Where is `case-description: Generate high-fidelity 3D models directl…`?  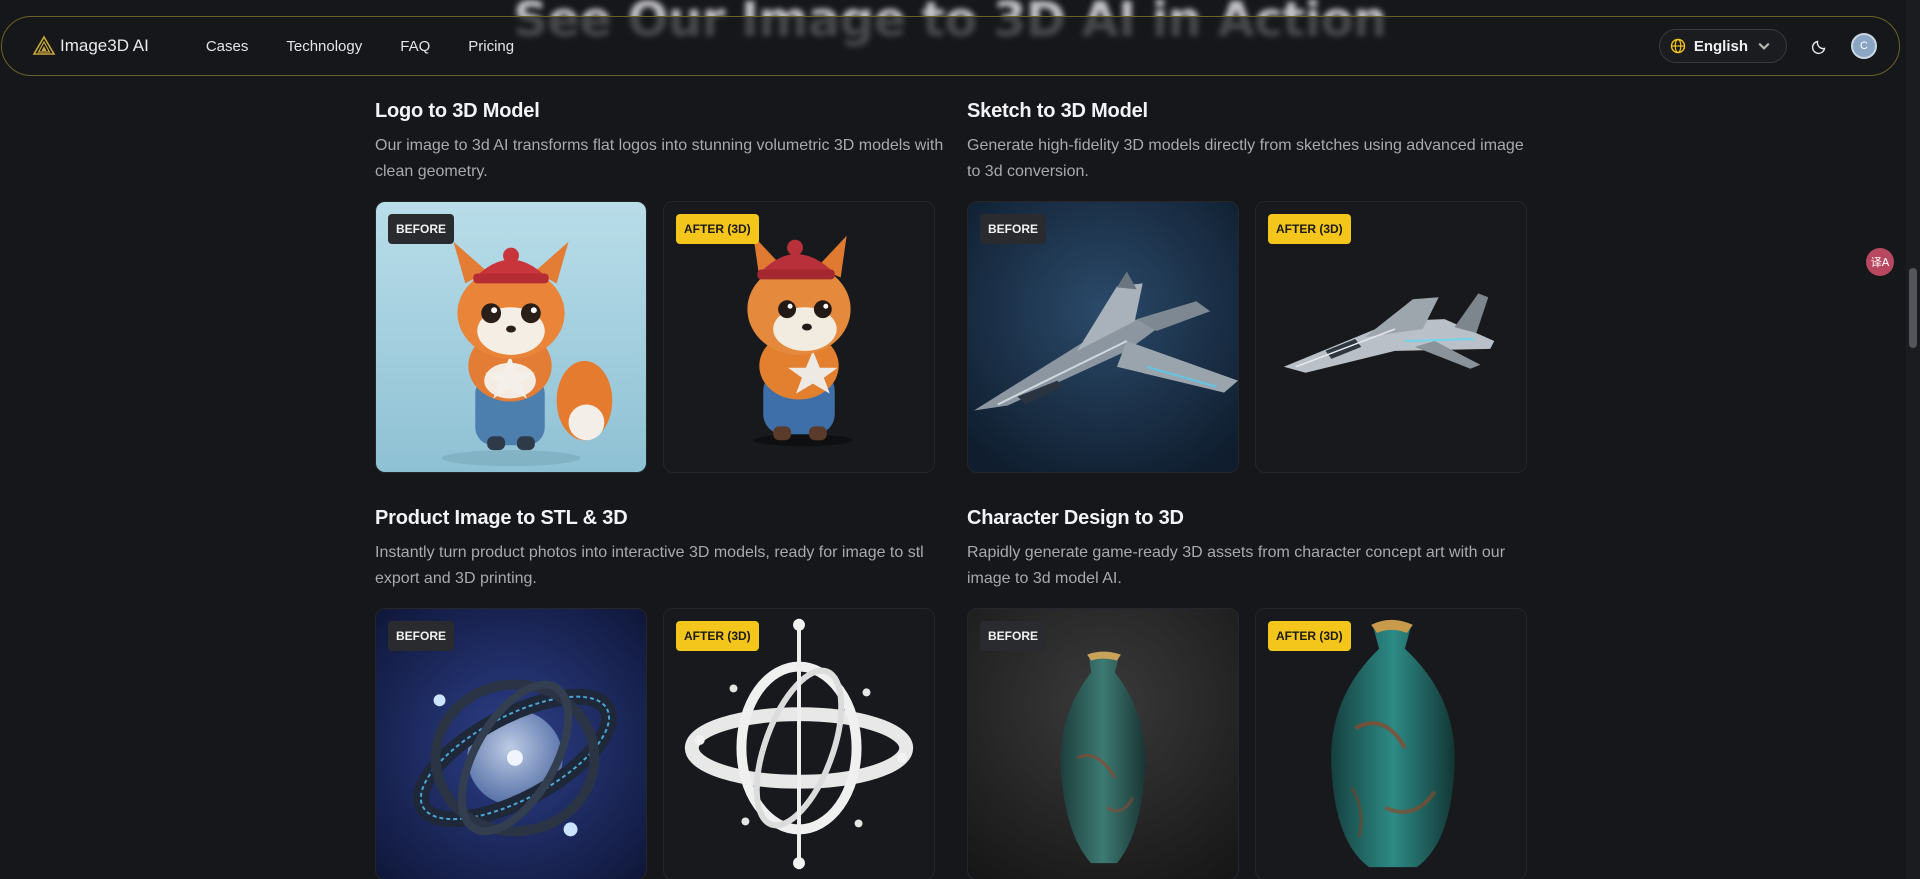 case-description: Generate high-fidelity 3D models directl… is located at coordinates (1245, 158).